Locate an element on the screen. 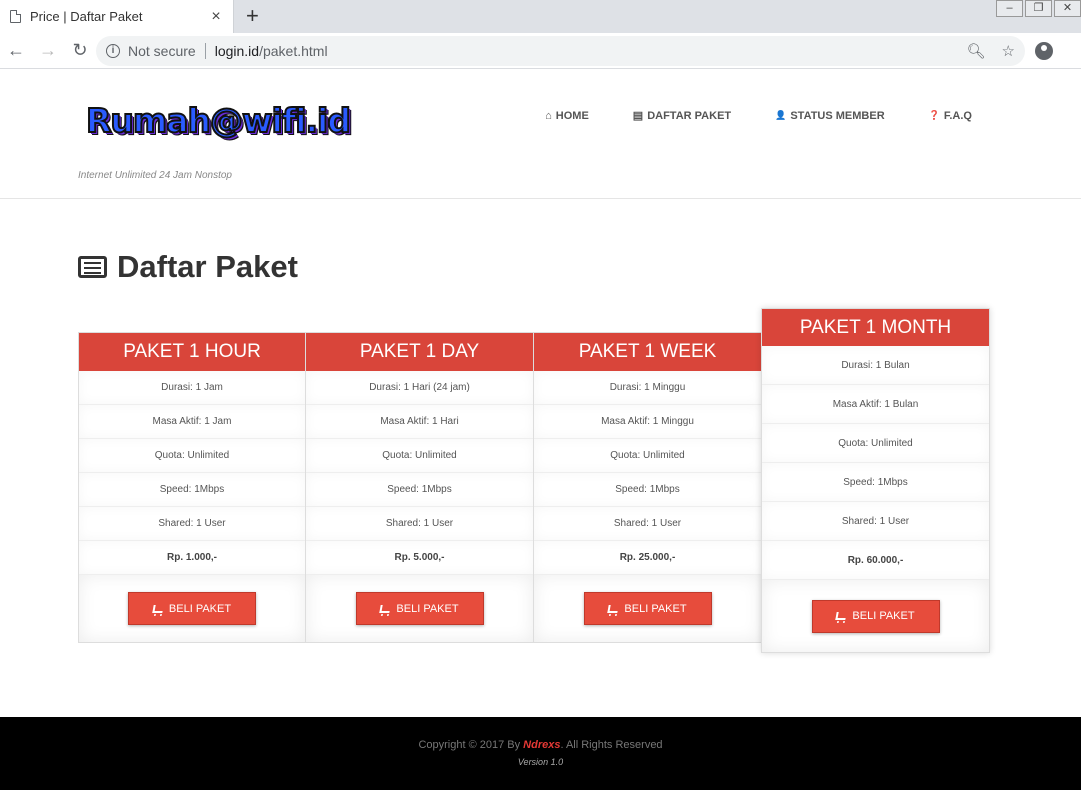  user-icon: 👤 is located at coordinates (781, 115).